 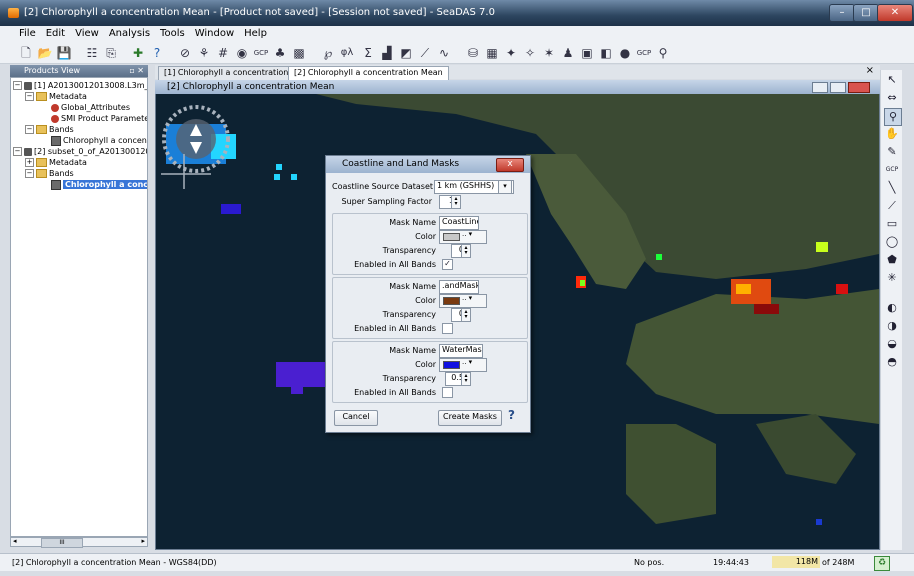 What do you see at coordinates (99, 184) in the screenshot?
I see `tree-item-band-chlor-2: Chlorophyll a concent` at bounding box center [99, 184].